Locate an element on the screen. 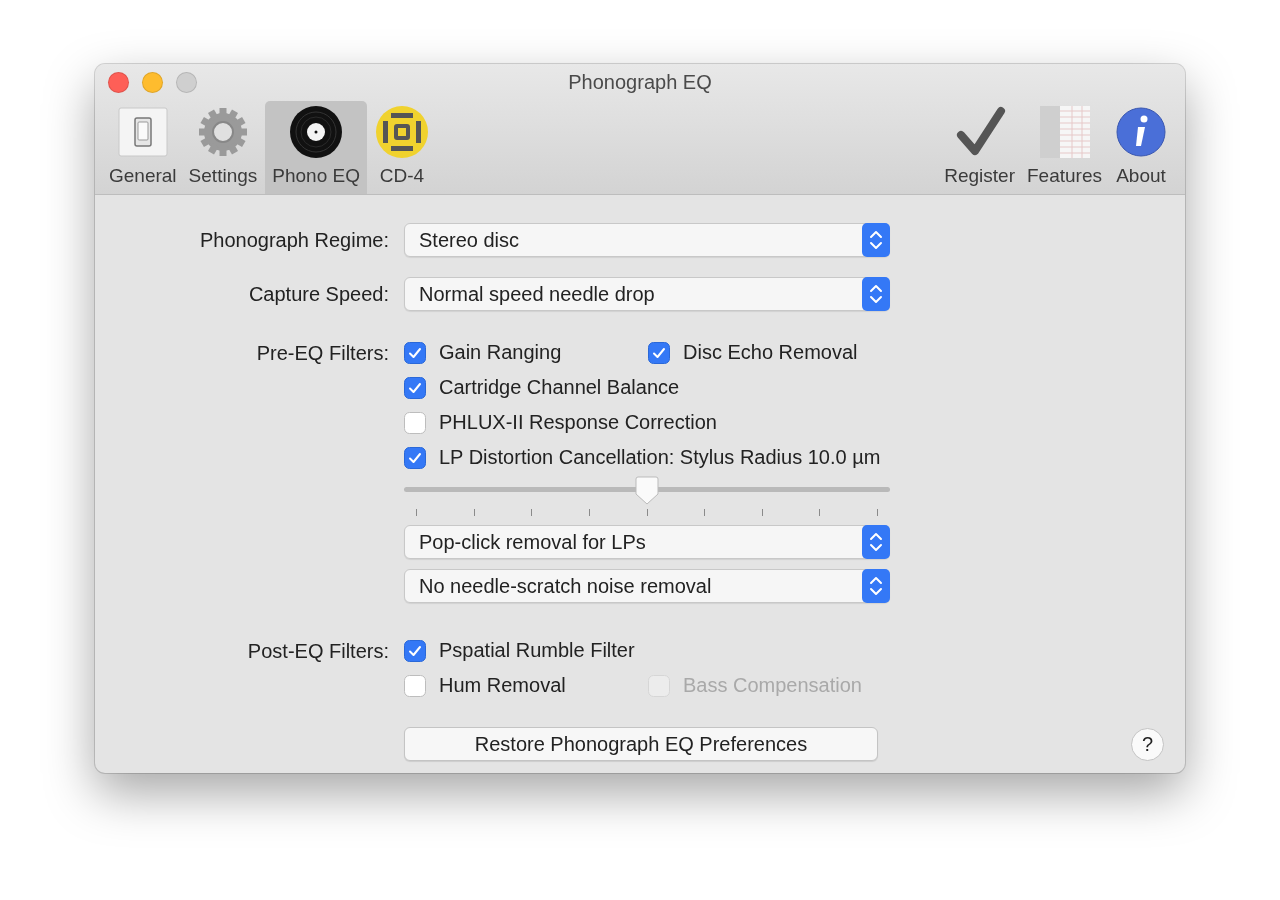 The width and height of the screenshot is (1280, 900). field-label: Phonograph Regime: is located at coordinates (294, 240).